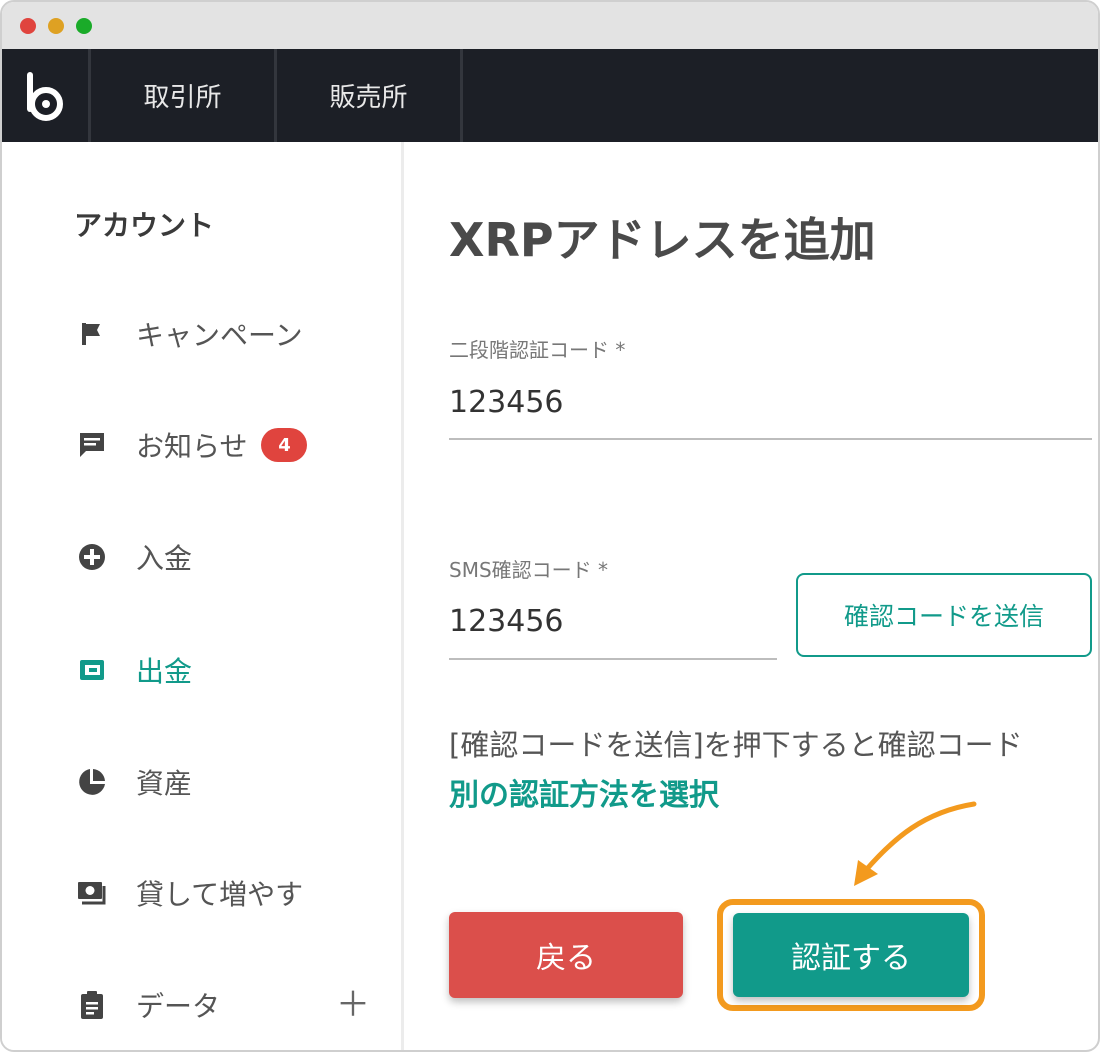 This screenshot has height=1052, width=1100. Describe the element at coordinates (164, 558) in the screenshot. I see `sidebar-item-label: 入金` at that location.